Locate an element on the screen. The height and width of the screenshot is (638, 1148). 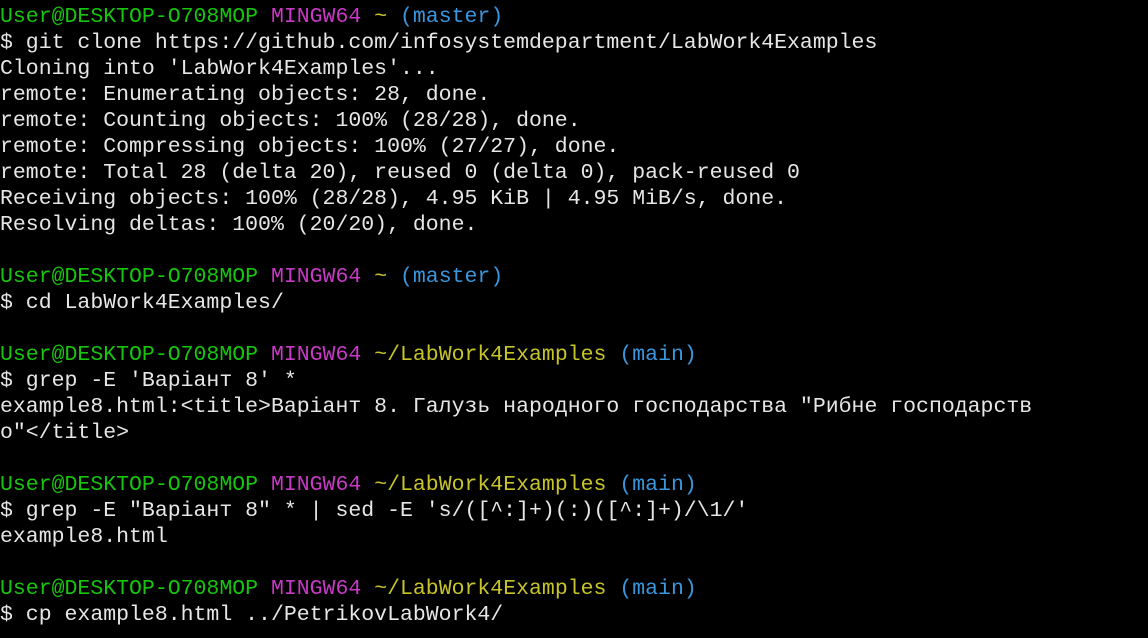
output-line: о"</title> is located at coordinates (65, 433).